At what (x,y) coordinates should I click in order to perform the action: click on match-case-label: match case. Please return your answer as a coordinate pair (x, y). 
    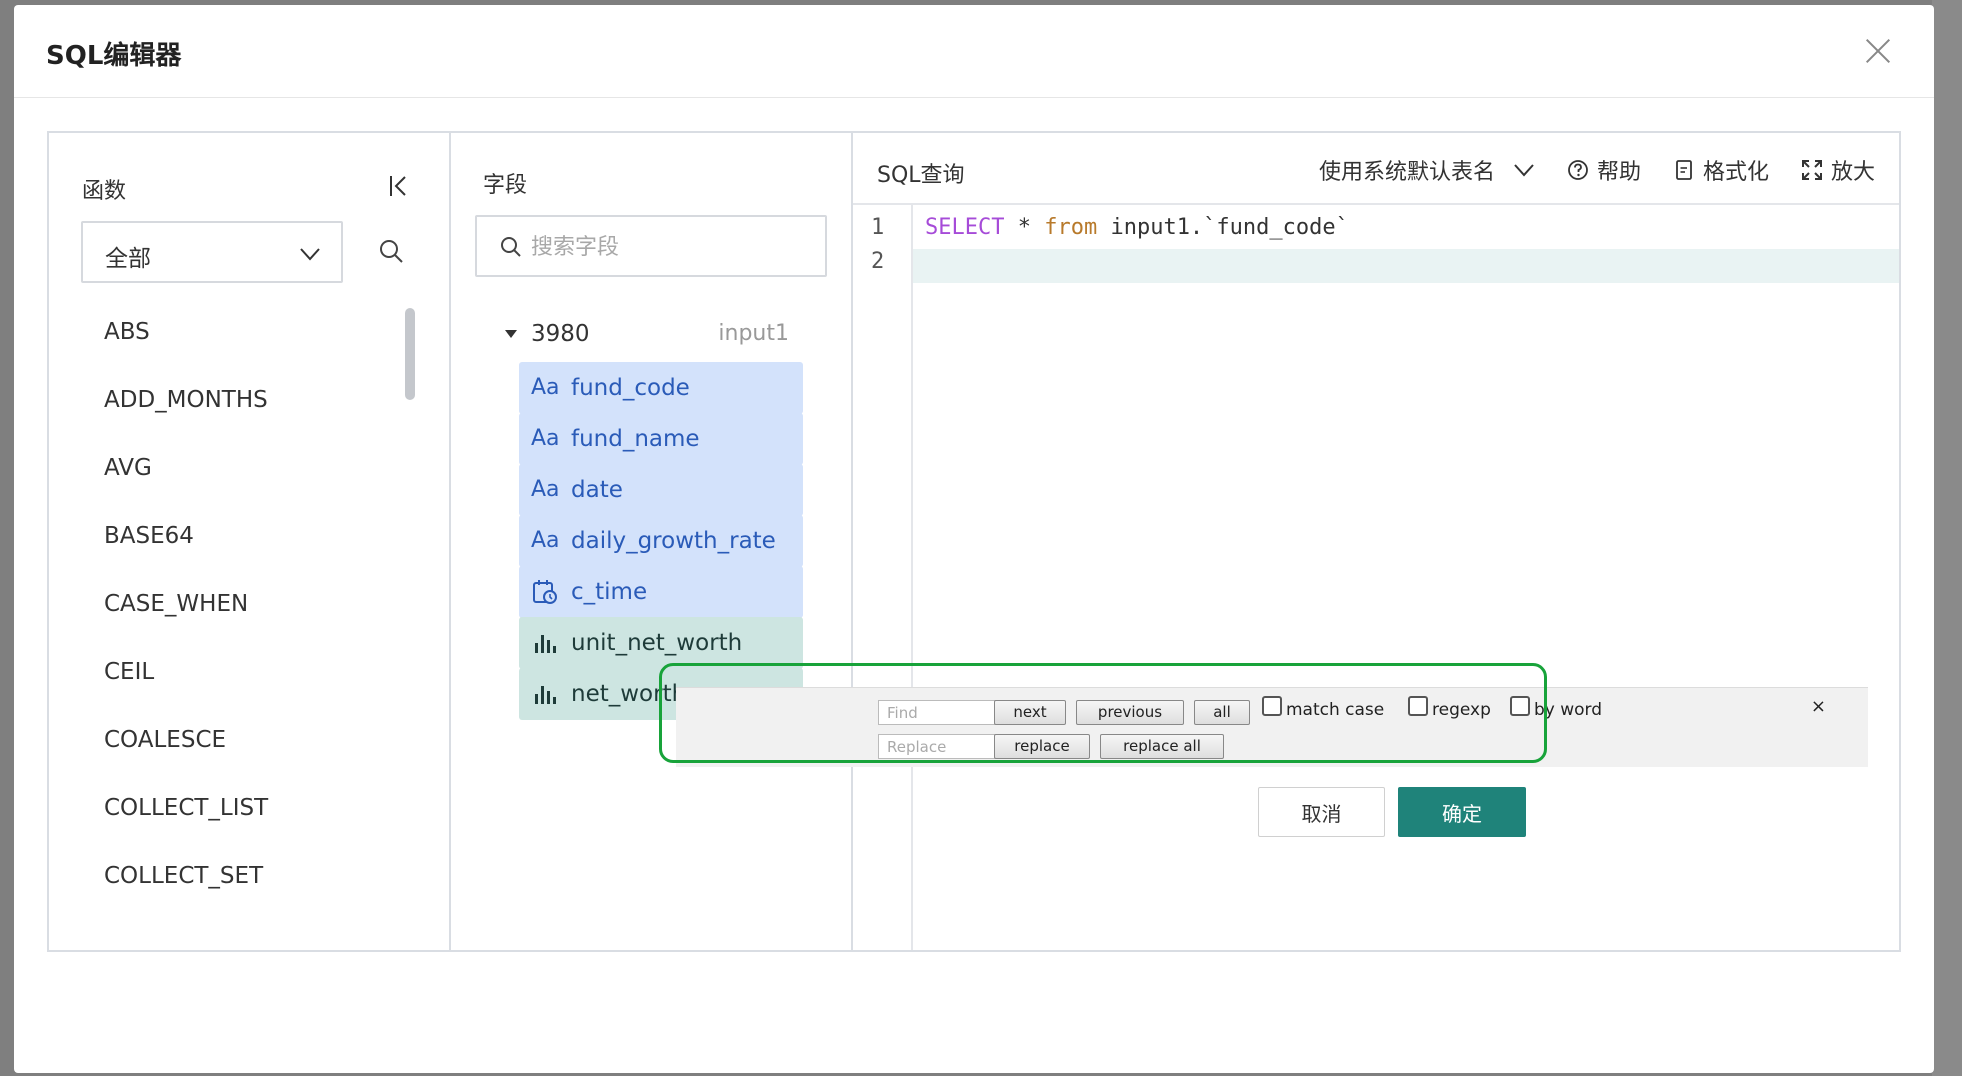
    Looking at the image, I should click on (1335, 710).